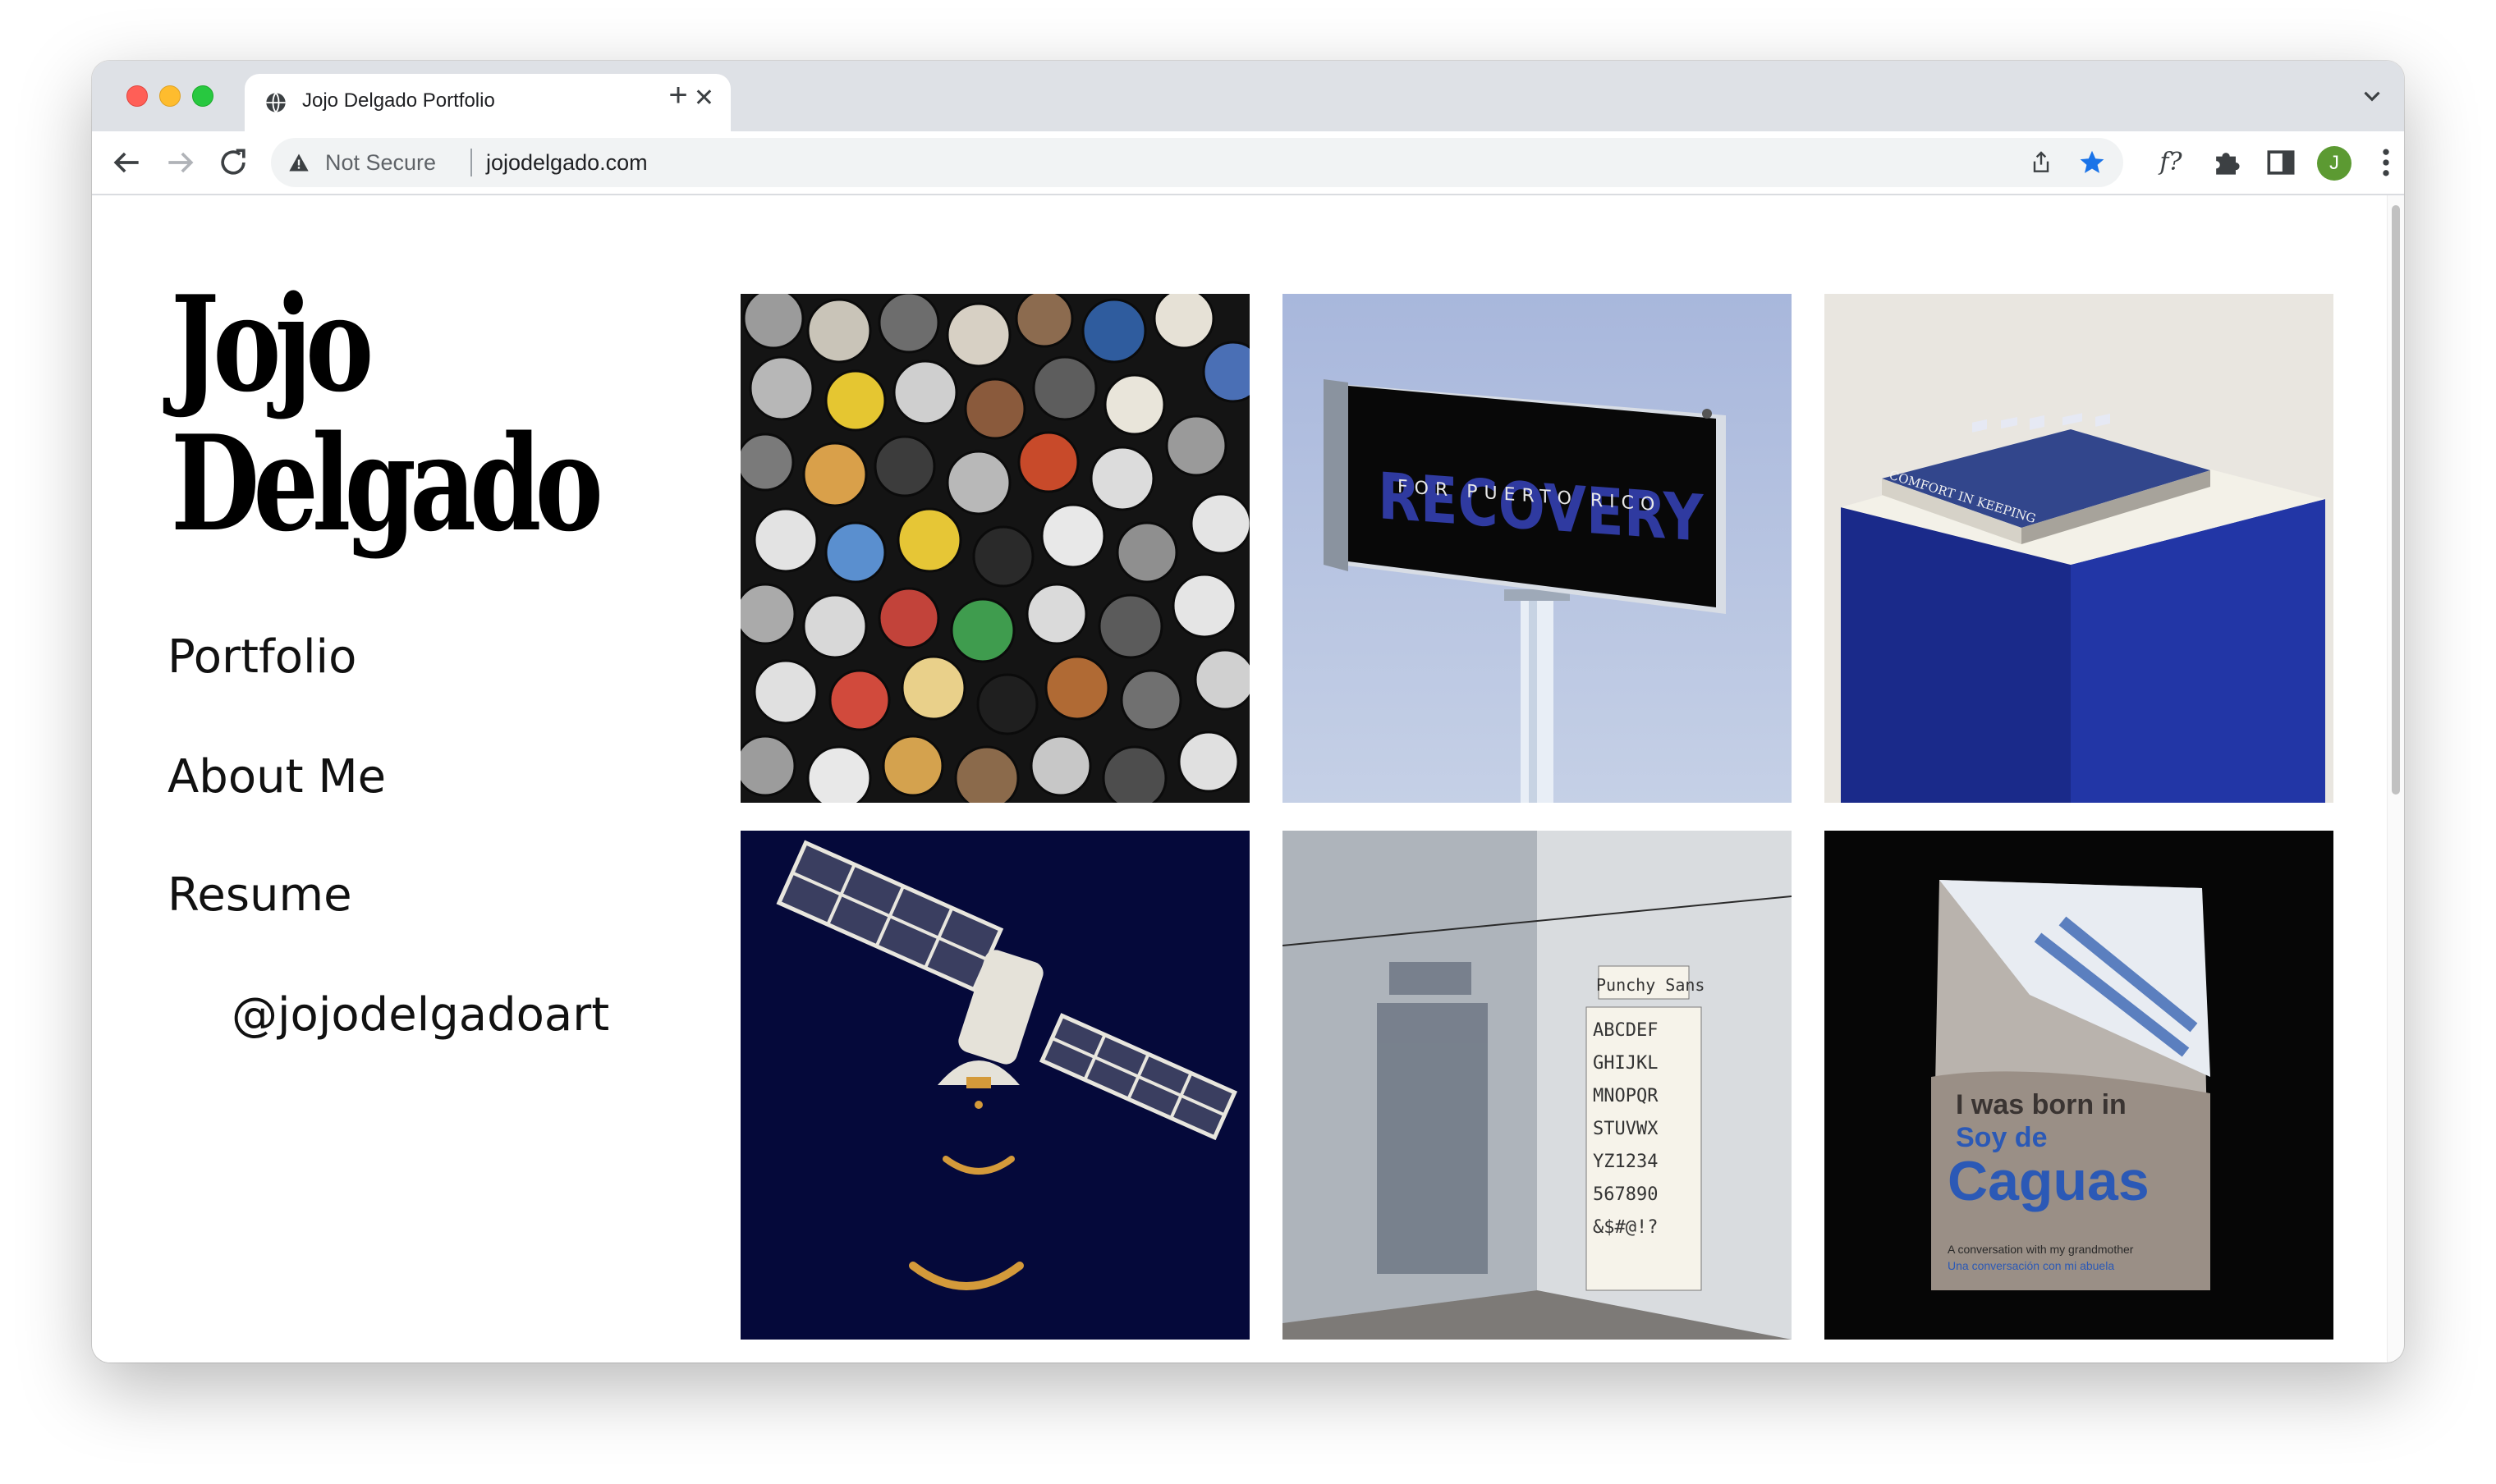 This screenshot has height=1484, width=2496. What do you see at coordinates (2386, 162) in the screenshot?
I see `kebab-menu-icon` at bounding box center [2386, 162].